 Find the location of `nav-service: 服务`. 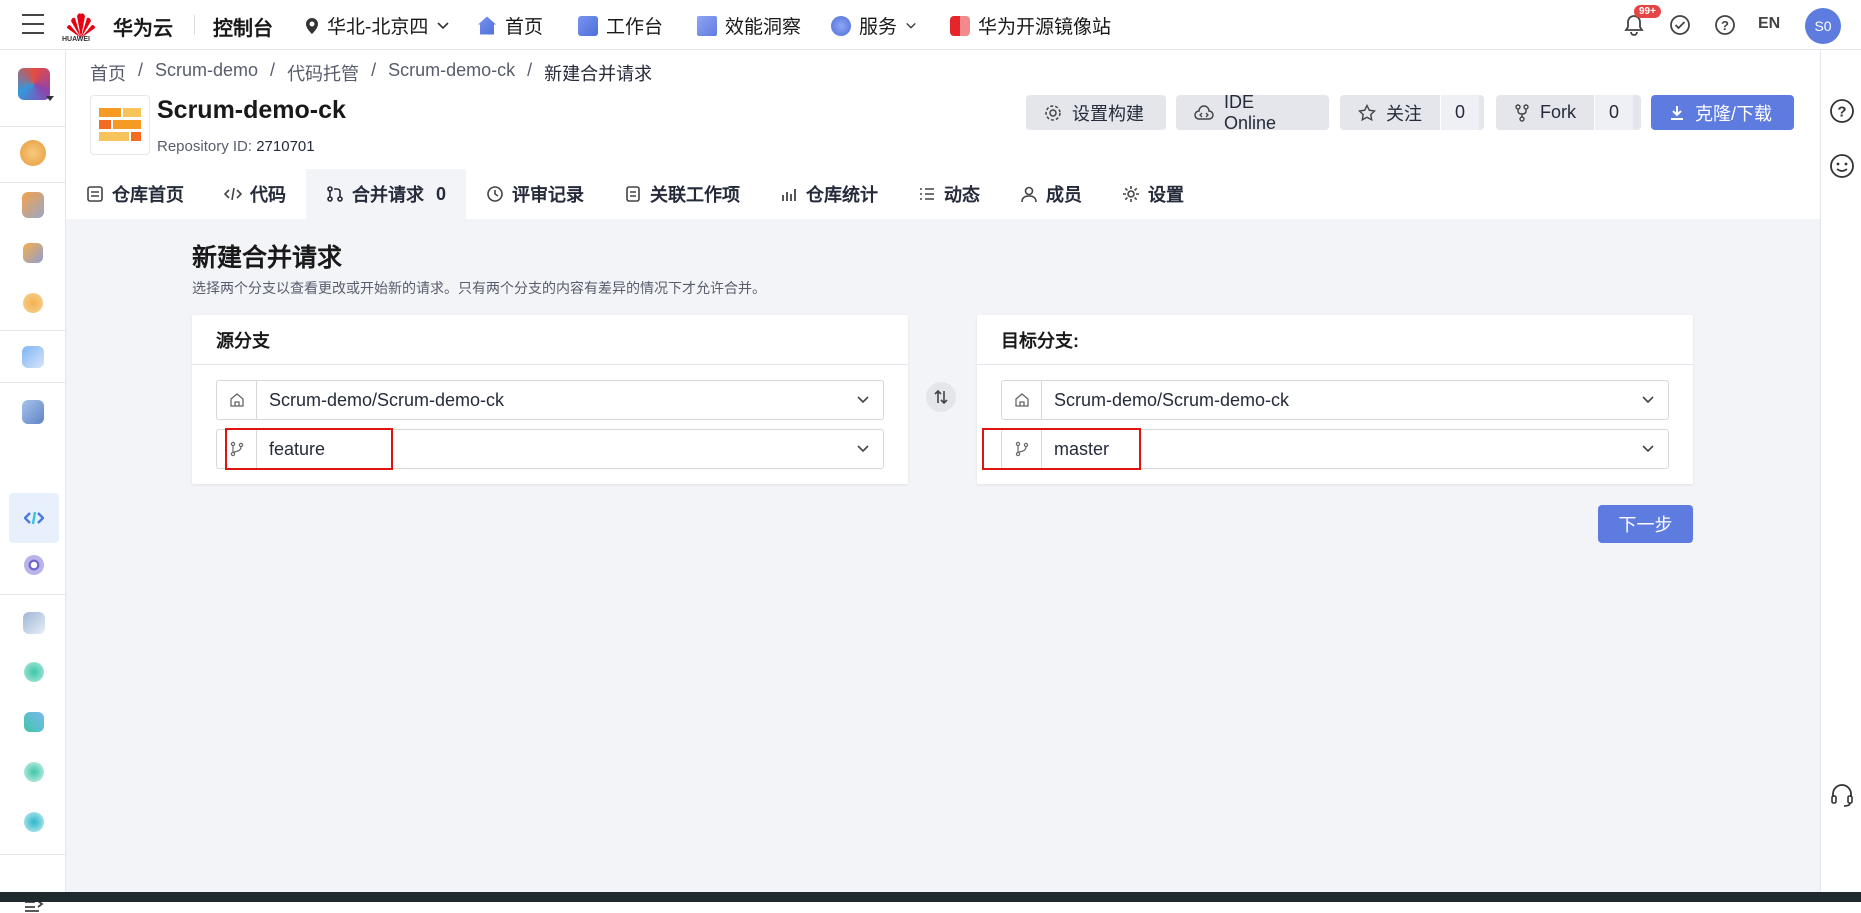

nav-service: 服务 is located at coordinates (874, 25).